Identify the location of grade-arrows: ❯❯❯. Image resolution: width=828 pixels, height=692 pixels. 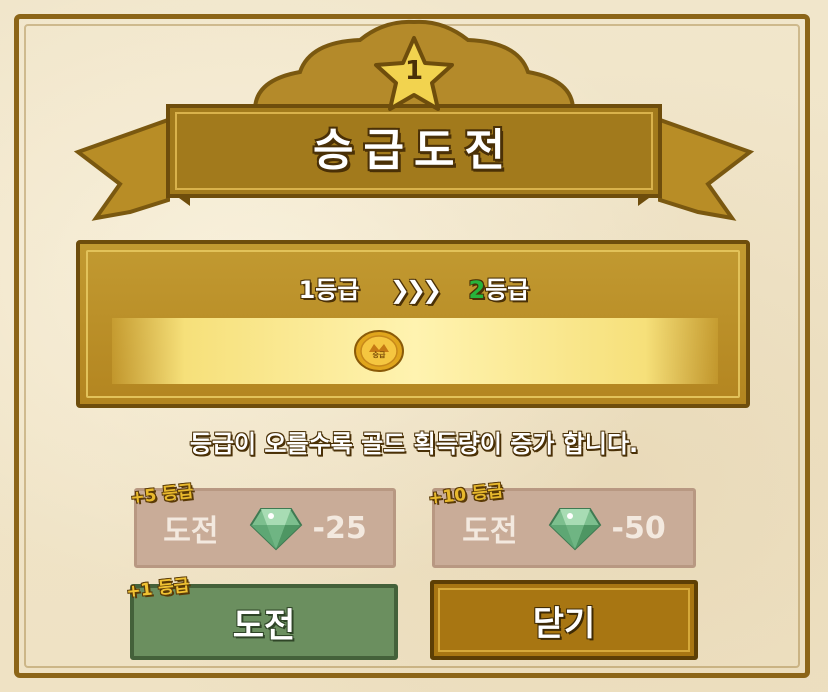
(415, 290).